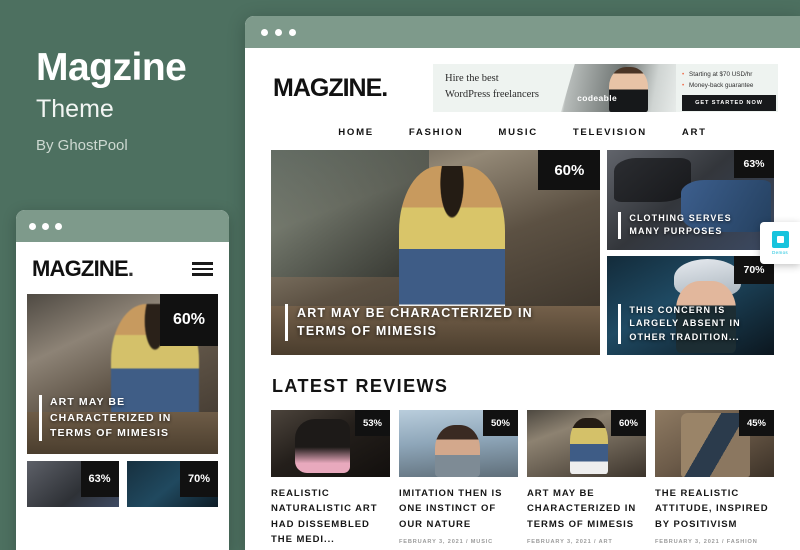 The width and height of the screenshot is (800, 550). I want to click on side-photo-shape, so click(652, 179).